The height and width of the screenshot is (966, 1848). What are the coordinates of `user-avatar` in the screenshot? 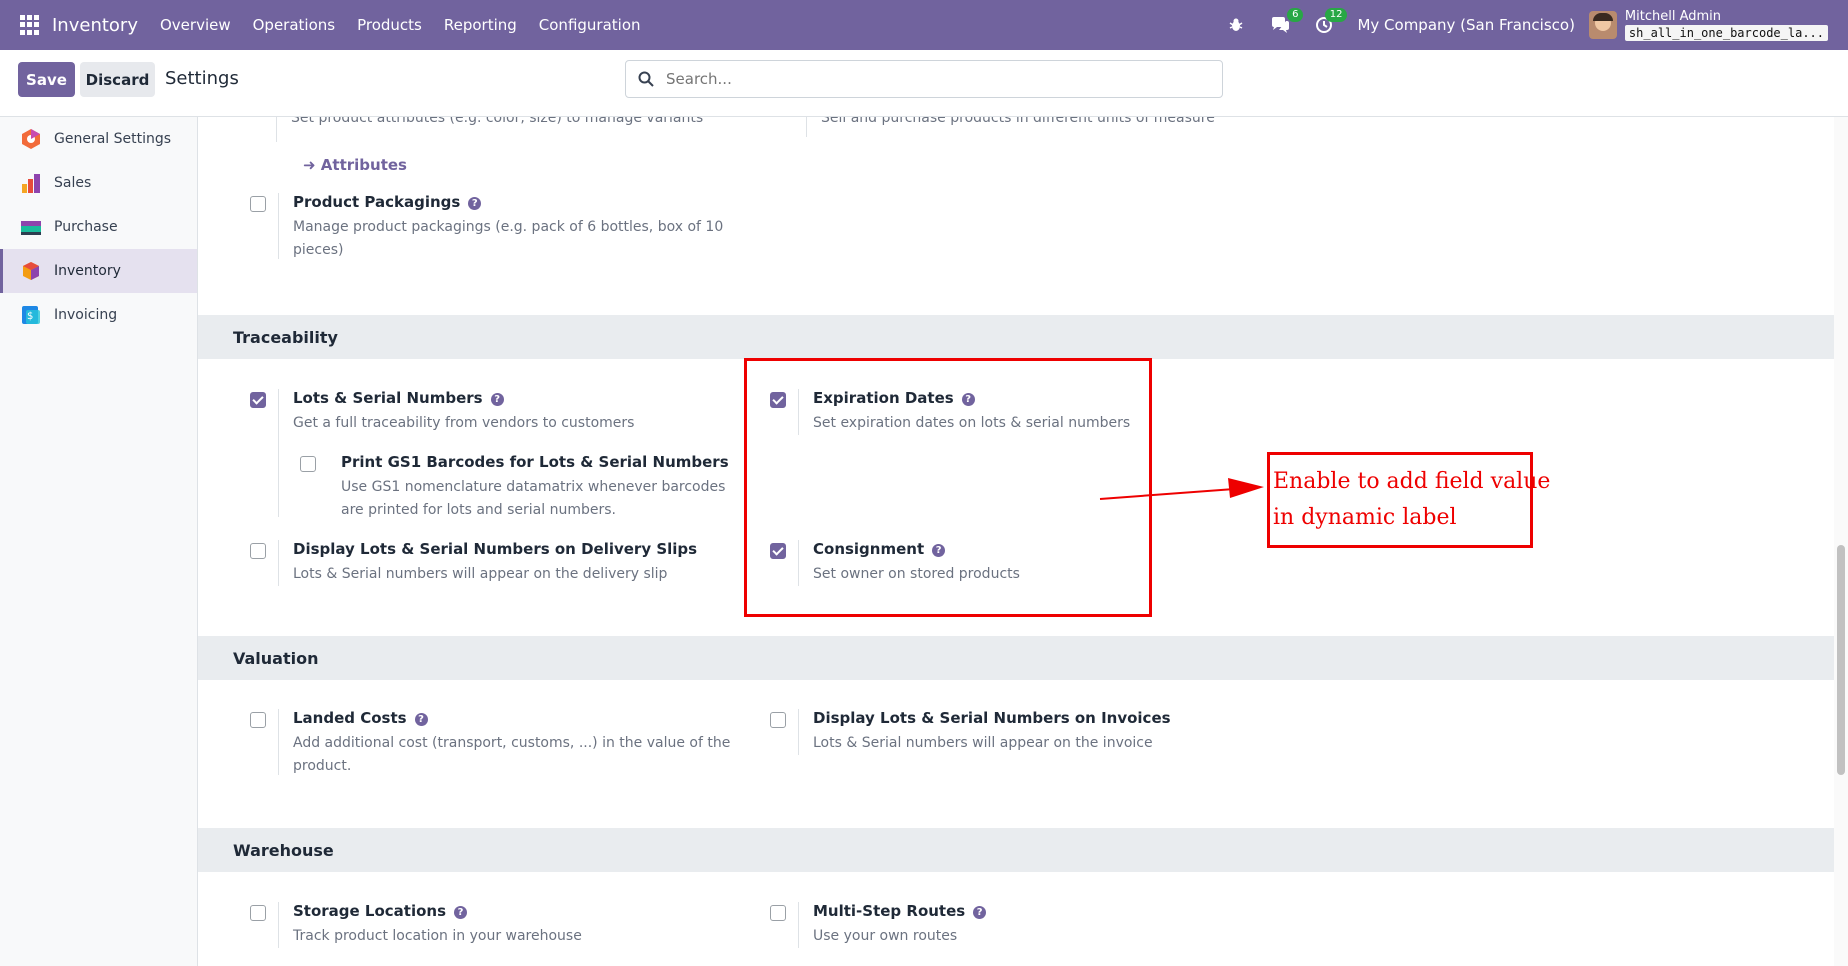 It's located at (1602, 25).